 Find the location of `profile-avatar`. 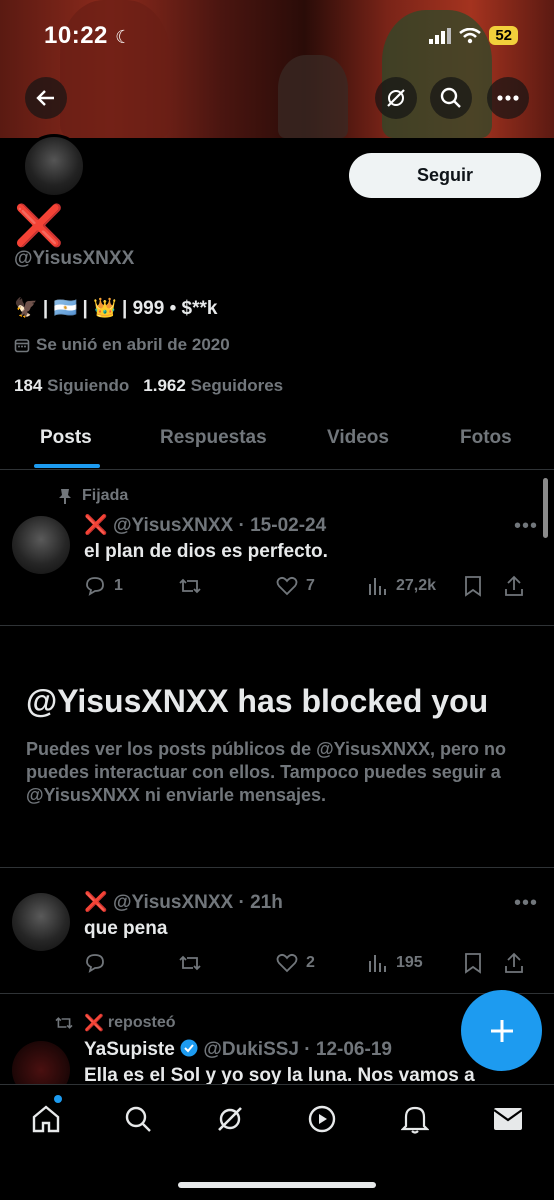

profile-avatar is located at coordinates (54, 166).